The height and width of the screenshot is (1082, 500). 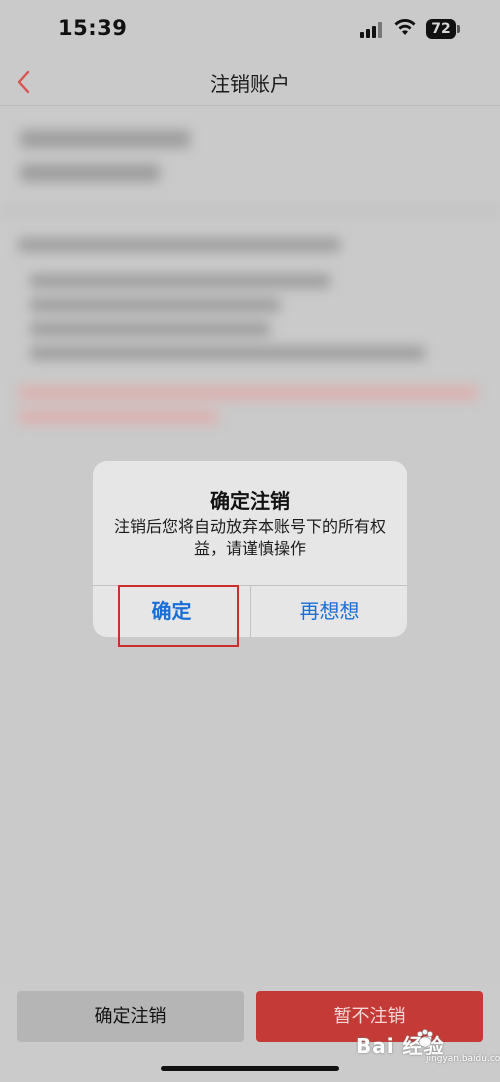 I want to click on nav-bar: 注销账户, so click(x=250, y=82).